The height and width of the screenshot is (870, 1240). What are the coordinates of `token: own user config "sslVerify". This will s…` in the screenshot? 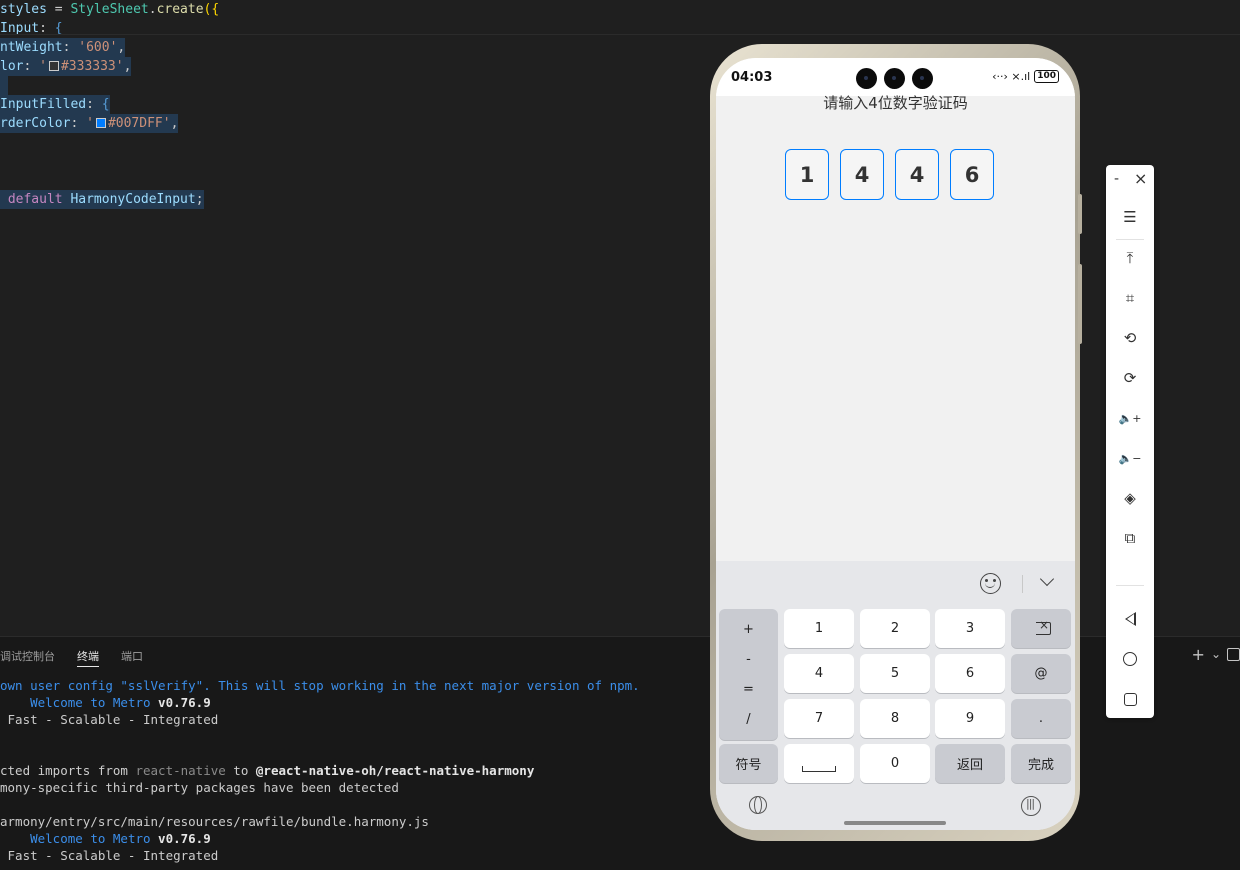 It's located at (320, 685).